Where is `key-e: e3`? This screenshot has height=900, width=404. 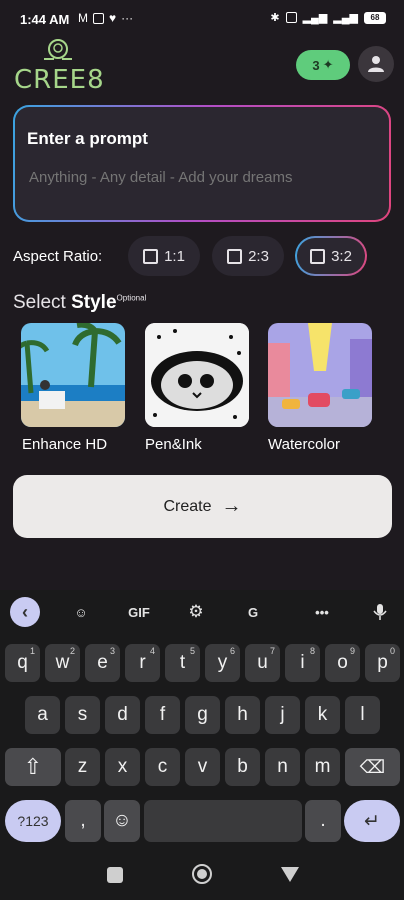
key-e: e3 is located at coordinates (102, 663).